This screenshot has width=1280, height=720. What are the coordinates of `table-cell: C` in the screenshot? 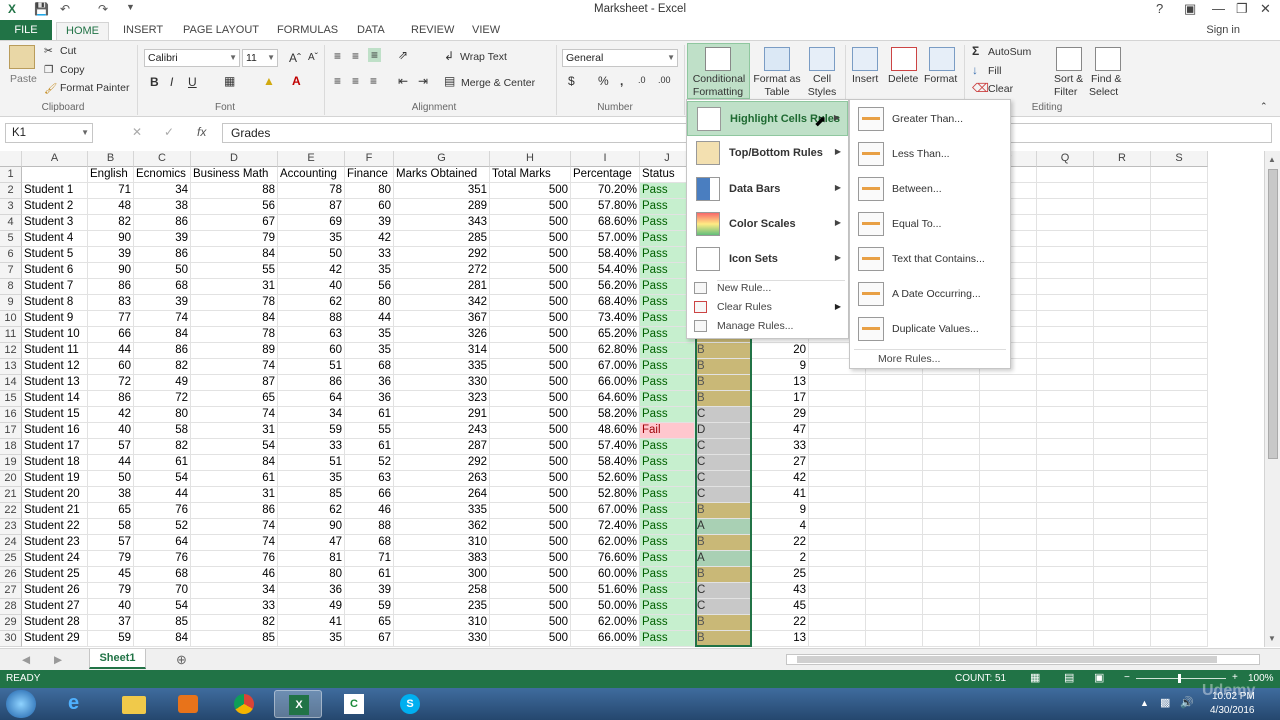 It's located at (723, 495).